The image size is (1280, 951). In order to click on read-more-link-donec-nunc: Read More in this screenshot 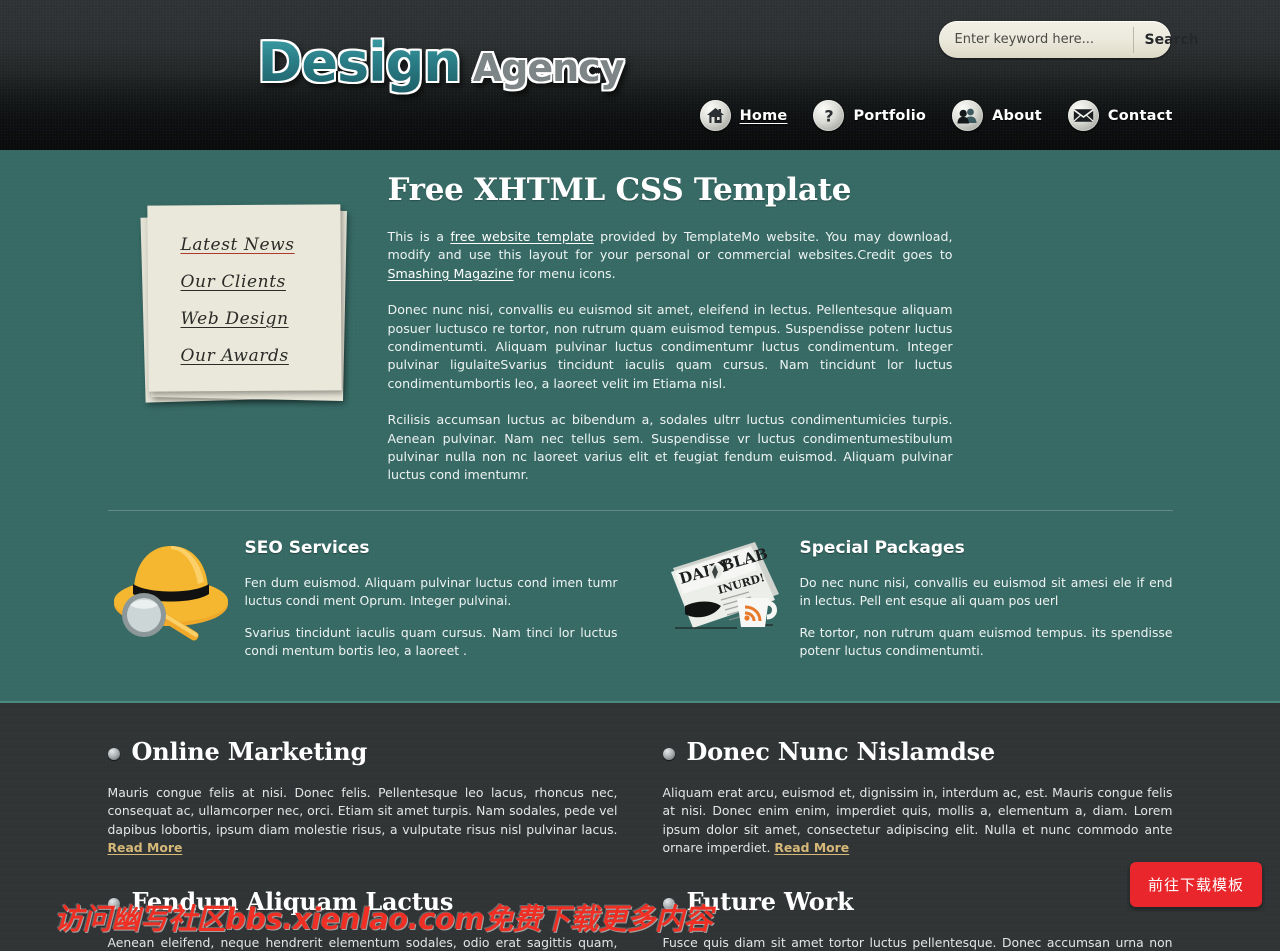, I will do `click(811, 847)`.